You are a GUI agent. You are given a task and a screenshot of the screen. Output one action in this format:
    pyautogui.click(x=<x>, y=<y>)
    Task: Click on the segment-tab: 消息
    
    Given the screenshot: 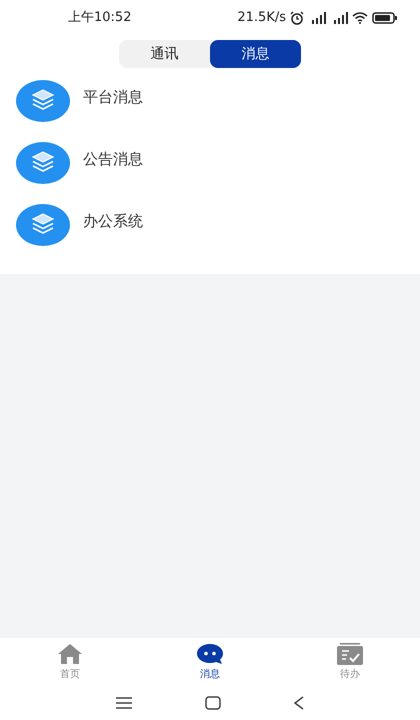 What is the action you would take?
    pyautogui.click(x=255, y=54)
    